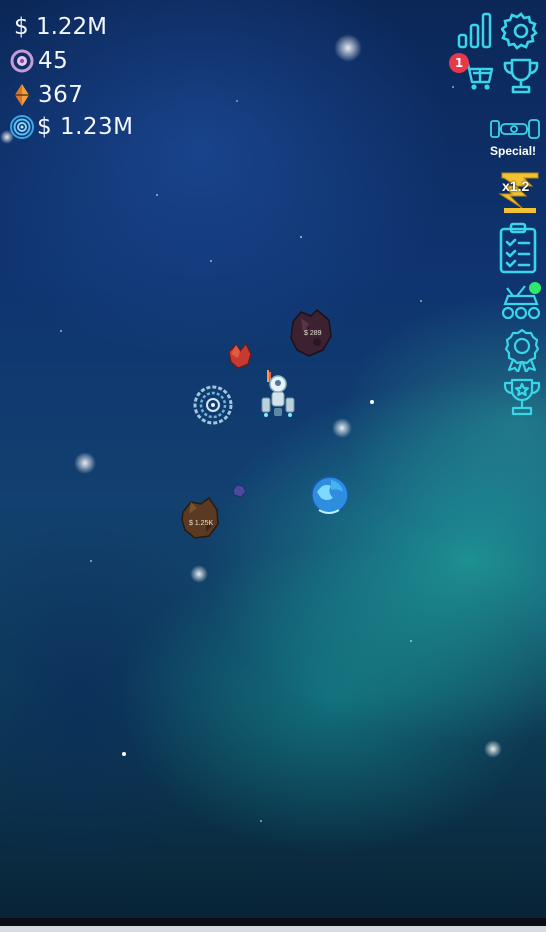  What do you see at coordinates (22, 61) in the screenshot?
I see `gem-icon` at bounding box center [22, 61].